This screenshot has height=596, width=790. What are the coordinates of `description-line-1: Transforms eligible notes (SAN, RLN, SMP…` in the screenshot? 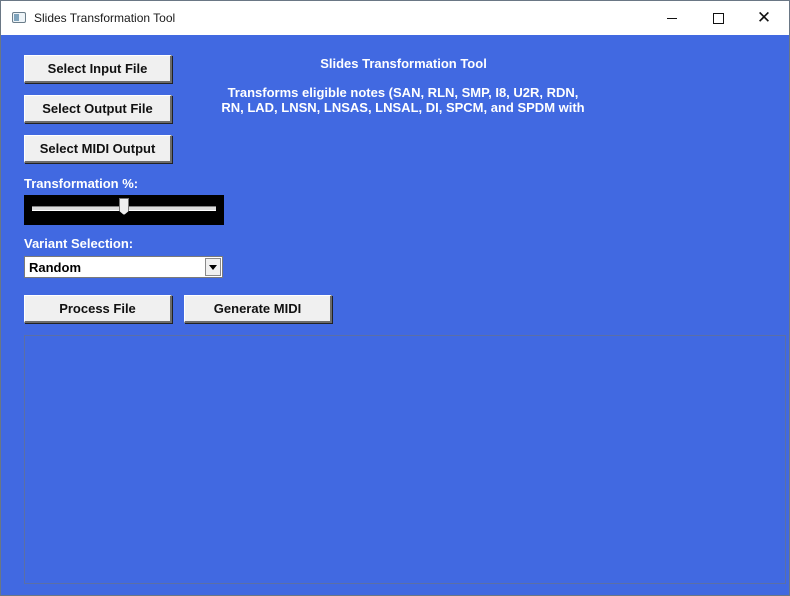 It's located at (403, 92).